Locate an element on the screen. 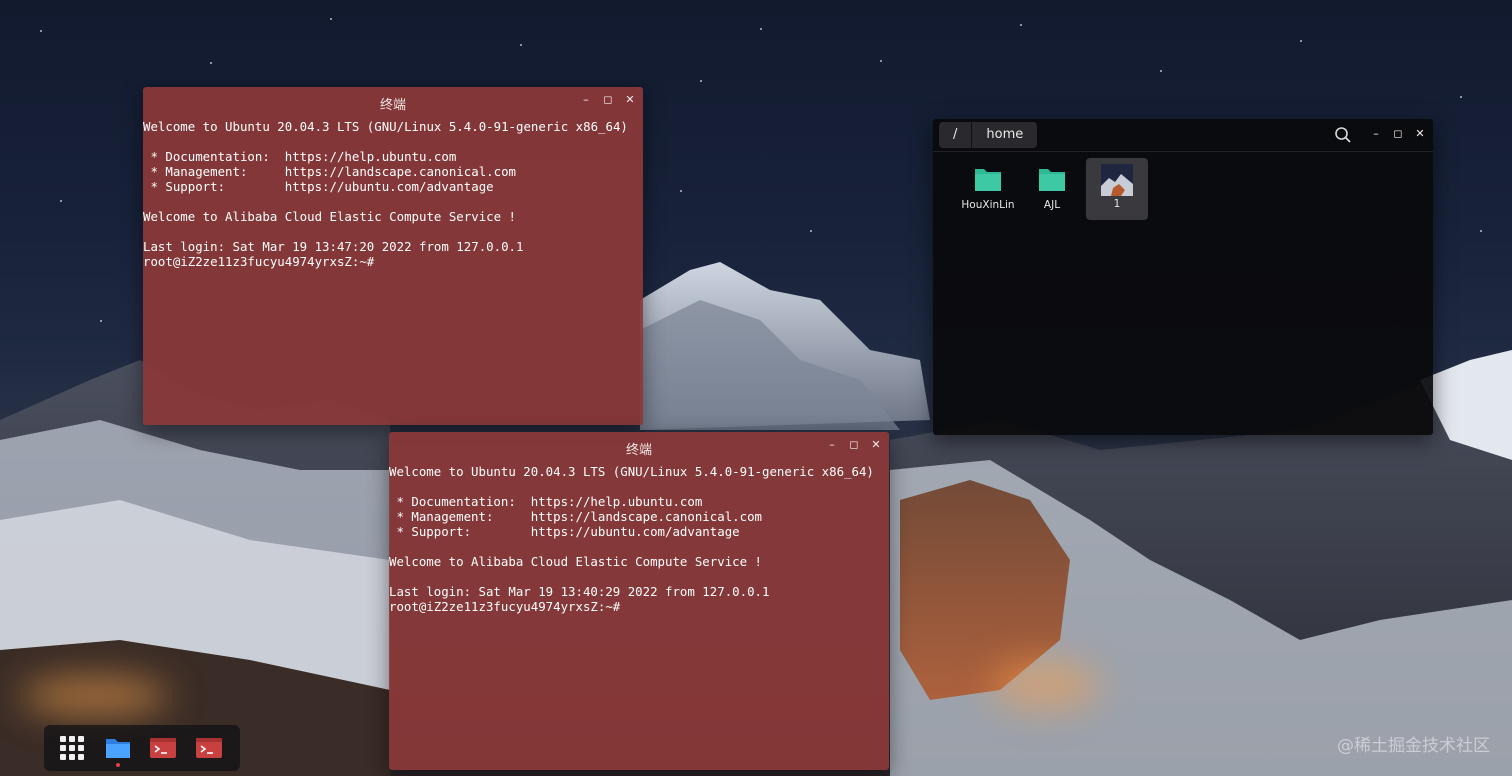  image-thumbnail-icon is located at coordinates (1117, 180).